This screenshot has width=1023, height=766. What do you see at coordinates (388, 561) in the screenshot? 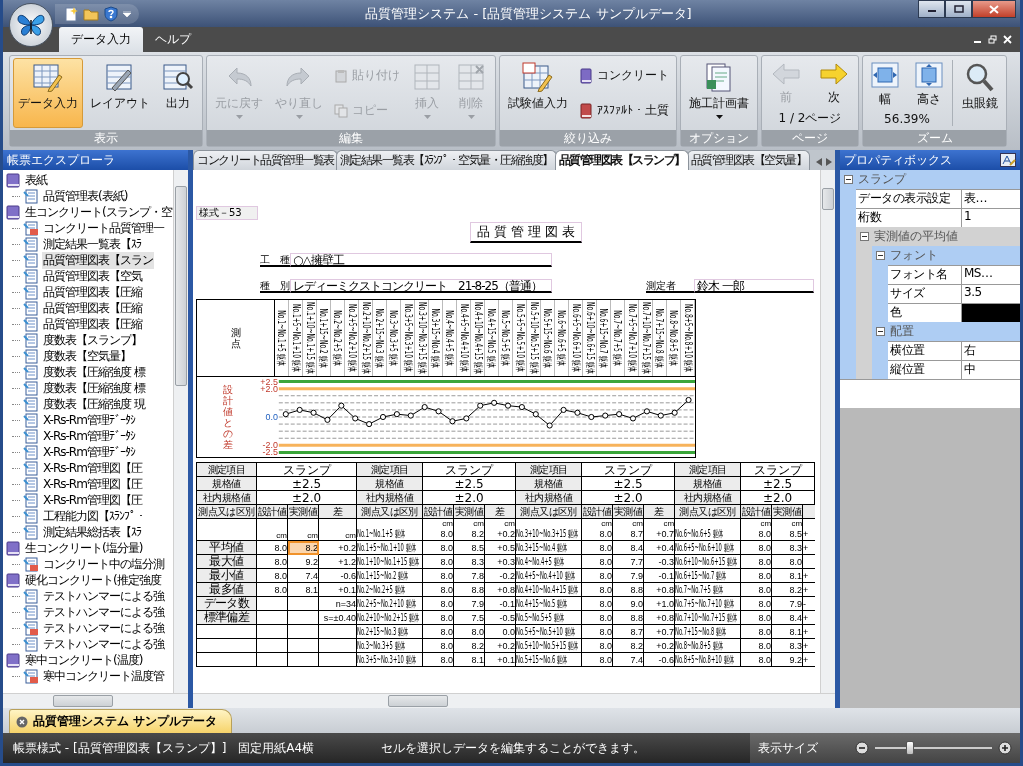
I see `table-cell: No.1+10~No.1+15 躯体` at bounding box center [388, 561].